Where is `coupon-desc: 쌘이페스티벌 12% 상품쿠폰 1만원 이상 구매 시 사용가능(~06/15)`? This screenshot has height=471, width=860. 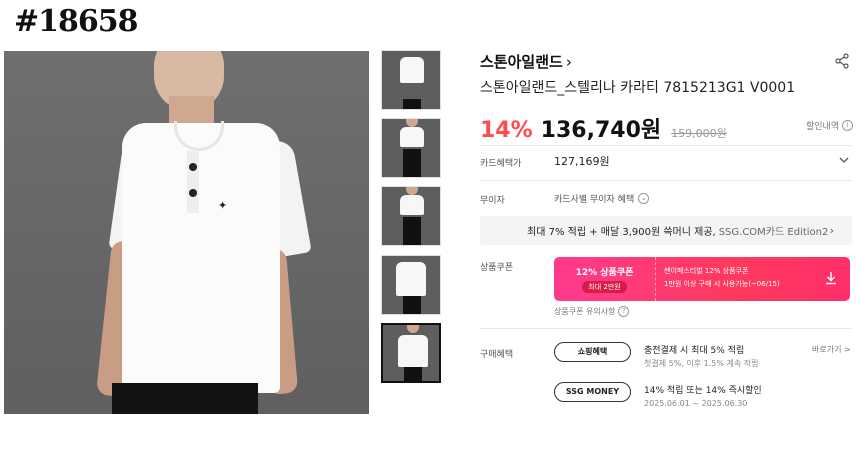
coupon-desc: 쌘이페스티벌 12% 상품쿠폰 1만원 이상 구매 시 사용가능(~06/15) is located at coordinates (722, 278).